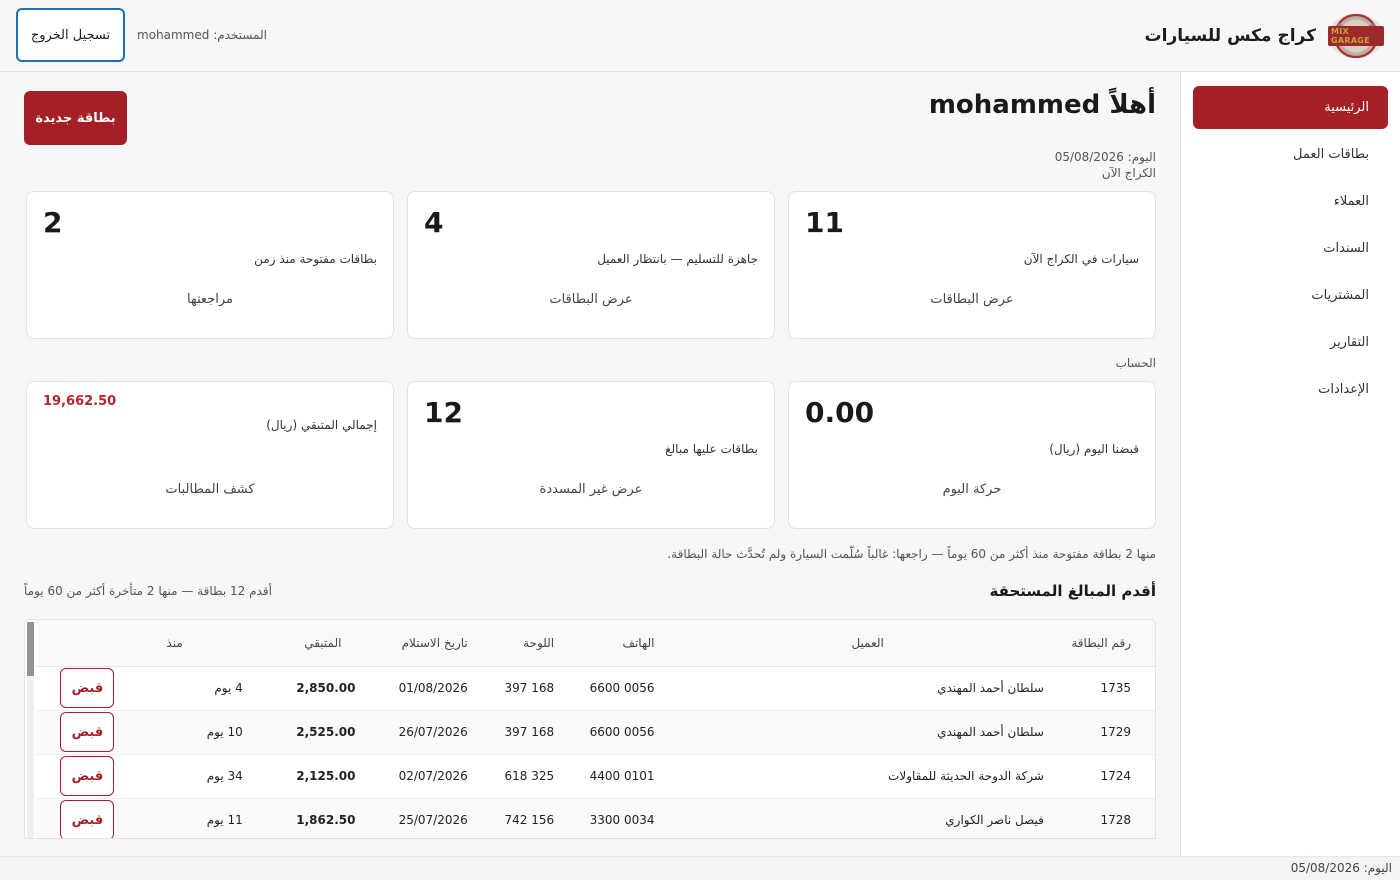 The width and height of the screenshot is (1400, 880). What do you see at coordinates (210, 299) in the screenshot?
I see `stat-link: مراجعتها` at bounding box center [210, 299].